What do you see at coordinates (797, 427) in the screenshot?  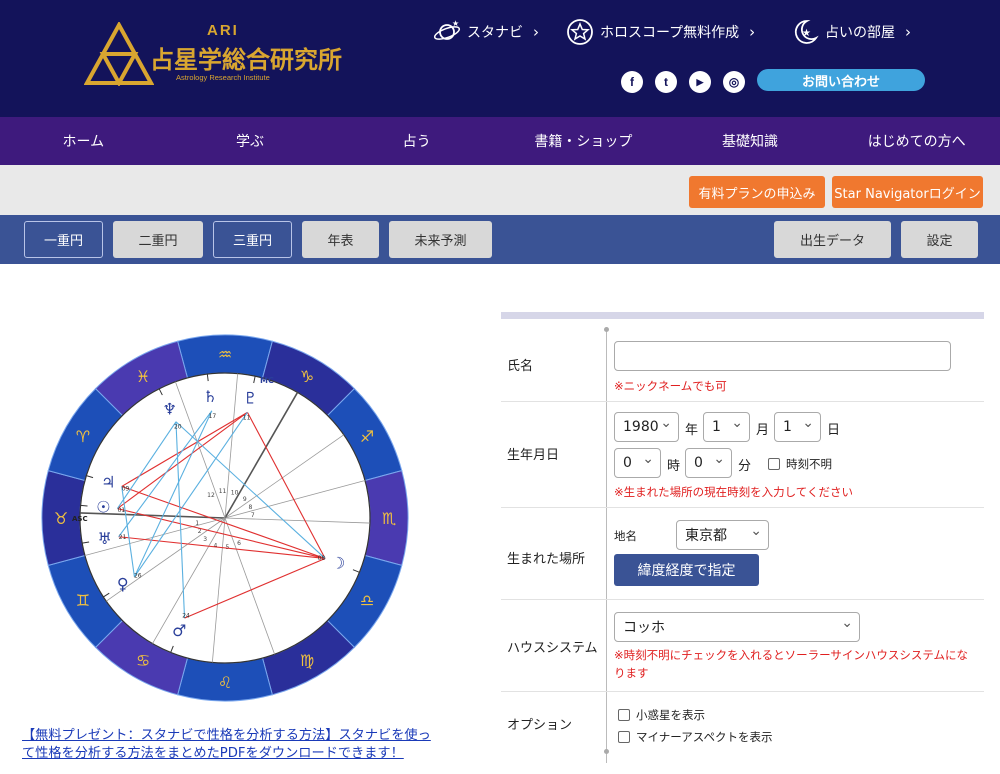 I see `day-select: 1` at bounding box center [797, 427].